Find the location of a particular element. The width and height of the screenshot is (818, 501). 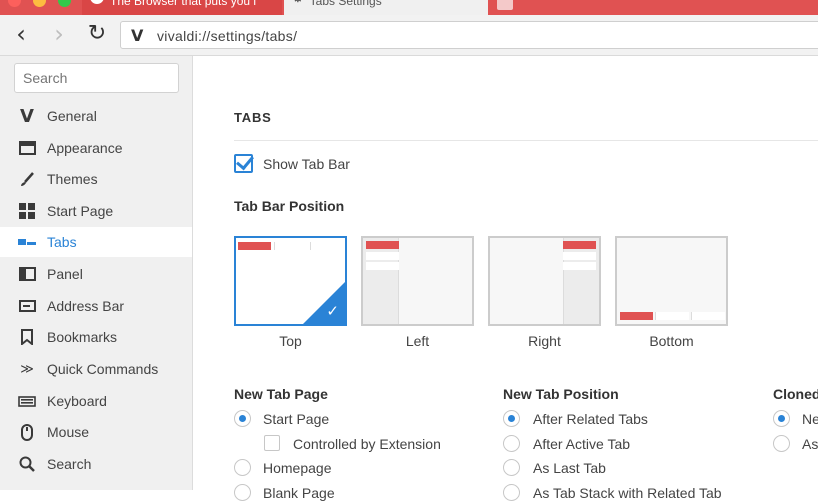

section-divider is located at coordinates (526, 140).